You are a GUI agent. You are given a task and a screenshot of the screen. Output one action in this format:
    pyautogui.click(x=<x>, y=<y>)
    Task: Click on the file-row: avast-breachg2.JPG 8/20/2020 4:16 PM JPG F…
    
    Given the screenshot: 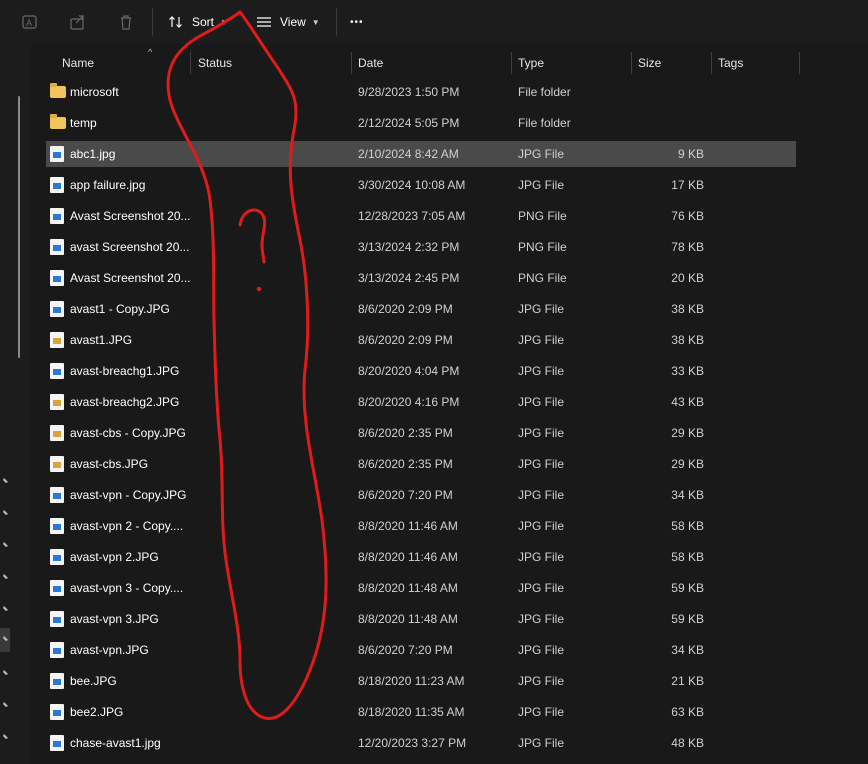 What is the action you would take?
    pyautogui.click(x=421, y=402)
    